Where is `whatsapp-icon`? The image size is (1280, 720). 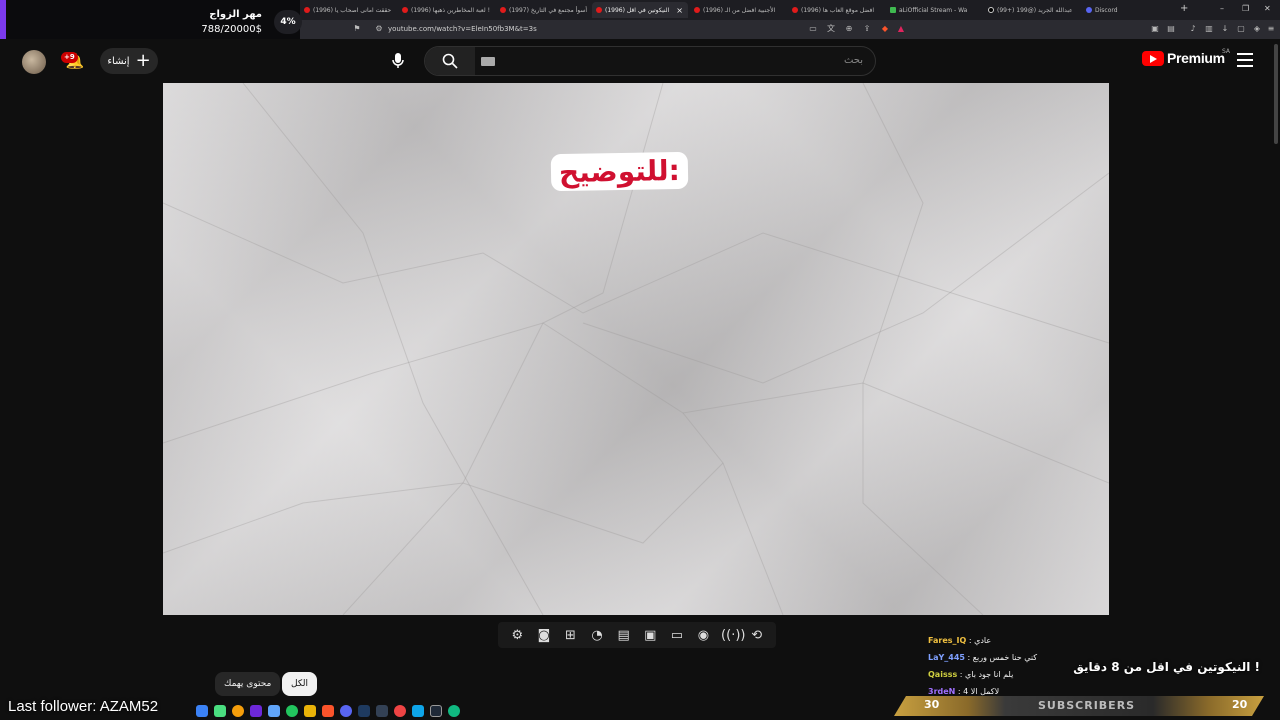 whatsapp-icon is located at coordinates (292, 711).